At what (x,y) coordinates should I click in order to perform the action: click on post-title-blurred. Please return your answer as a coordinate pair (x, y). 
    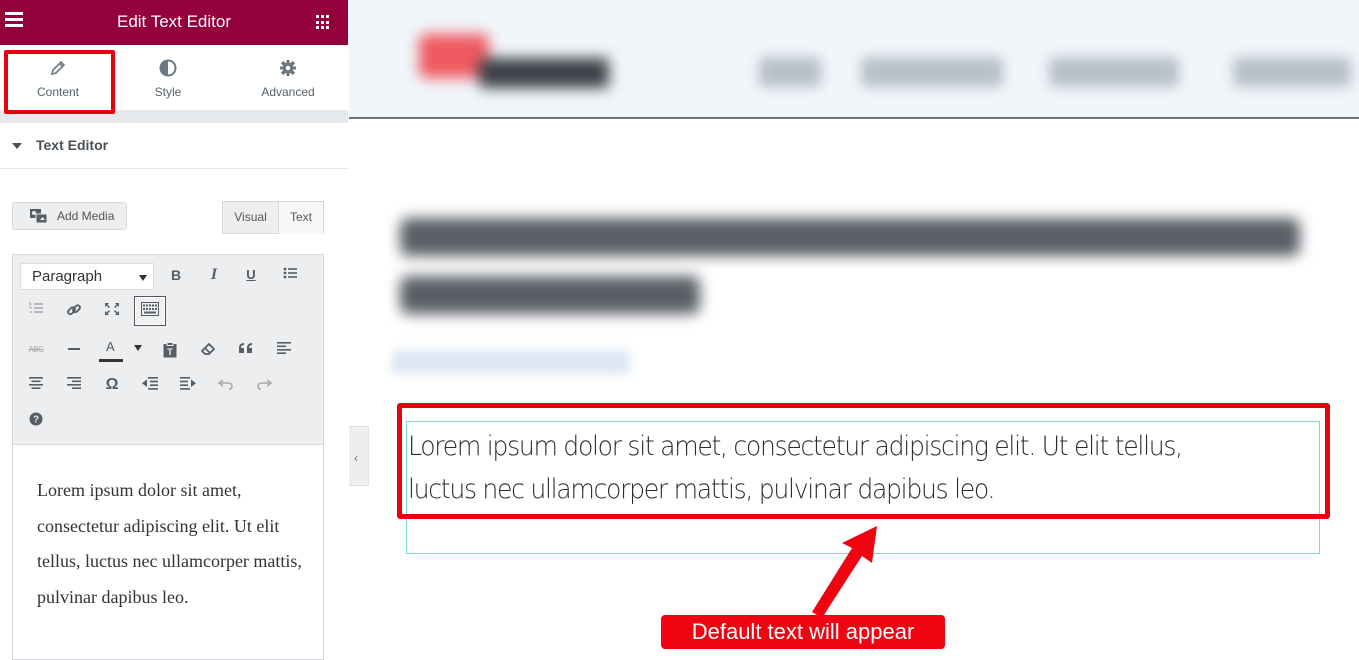
    Looking at the image, I should click on (847, 259).